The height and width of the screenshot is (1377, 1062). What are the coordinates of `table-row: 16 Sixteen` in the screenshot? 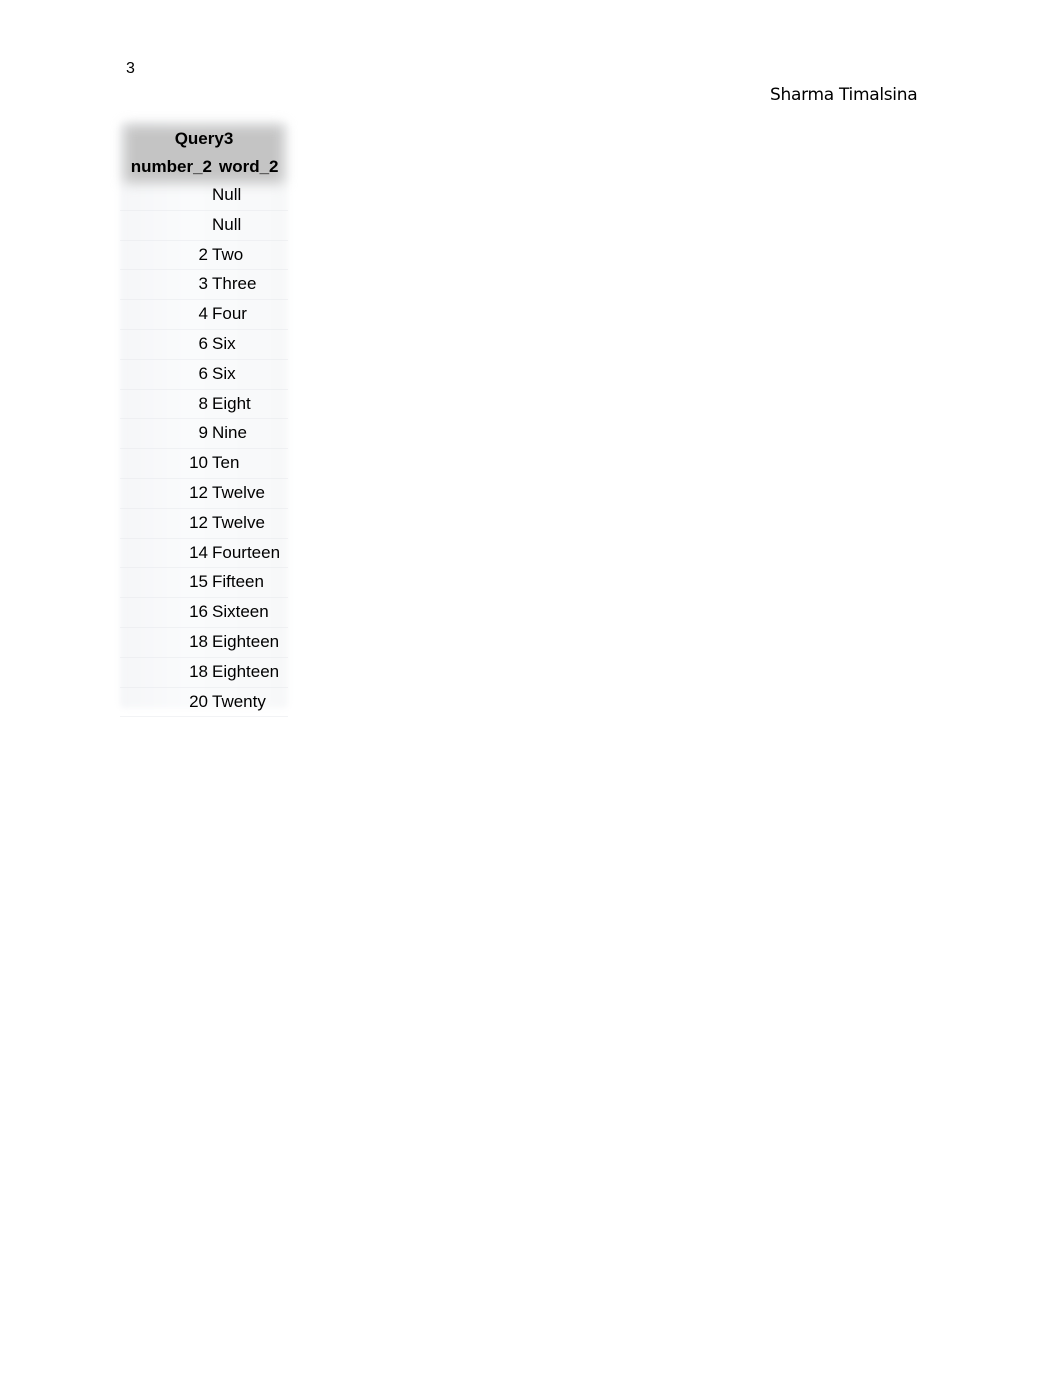 It's located at (204, 613).